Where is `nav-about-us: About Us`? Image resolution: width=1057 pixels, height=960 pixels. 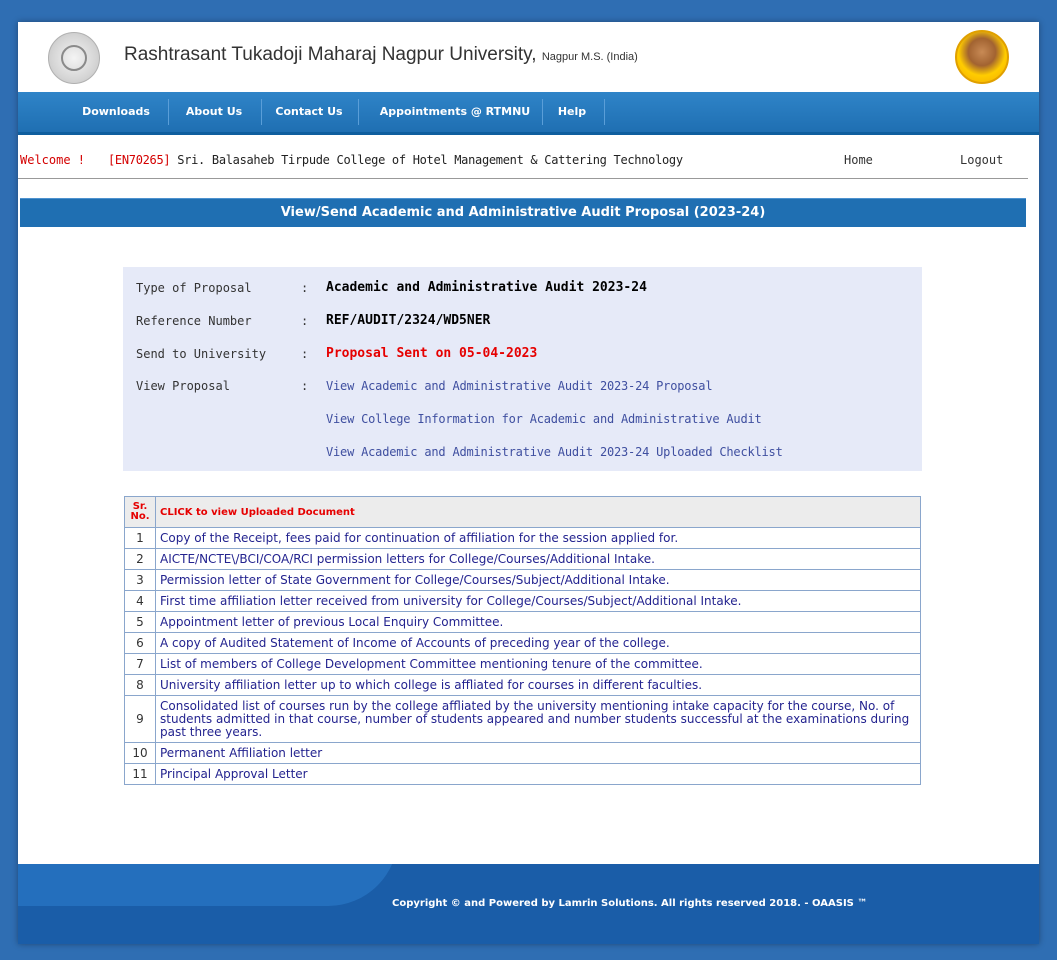 nav-about-us: About Us is located at coordinates (214, 112).